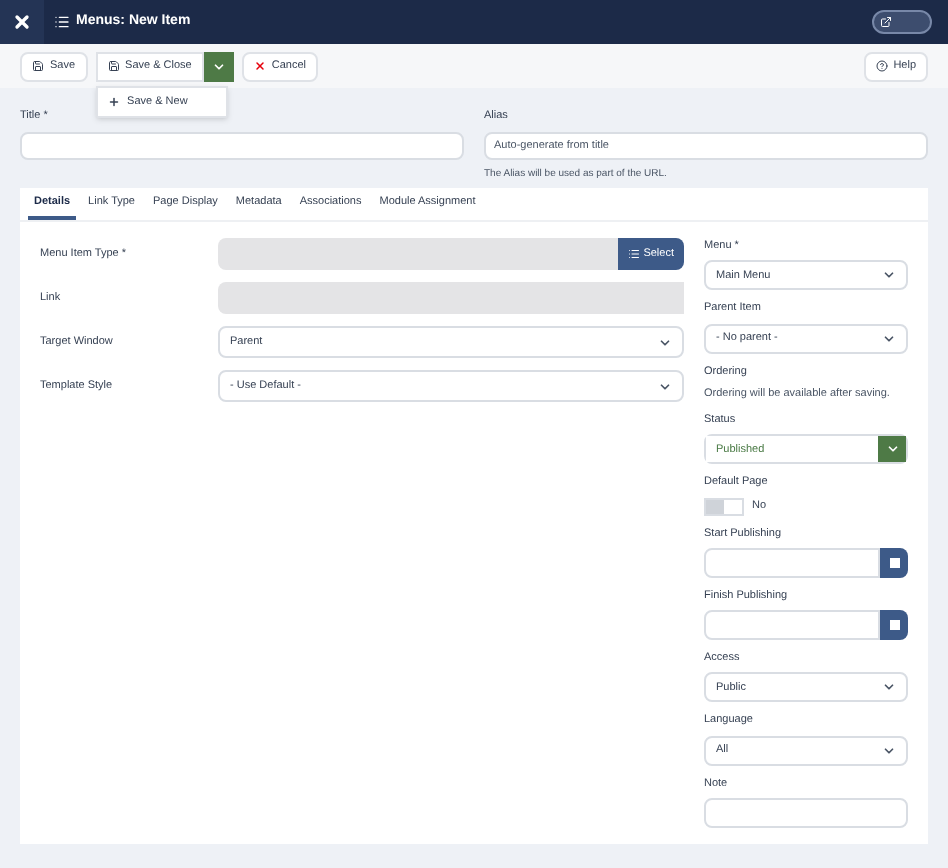 The width and height of the screenshot is (948, 868). Describe the element at coordinates (902, 22) in the screenshot. I see `user-menu-button` at that location.